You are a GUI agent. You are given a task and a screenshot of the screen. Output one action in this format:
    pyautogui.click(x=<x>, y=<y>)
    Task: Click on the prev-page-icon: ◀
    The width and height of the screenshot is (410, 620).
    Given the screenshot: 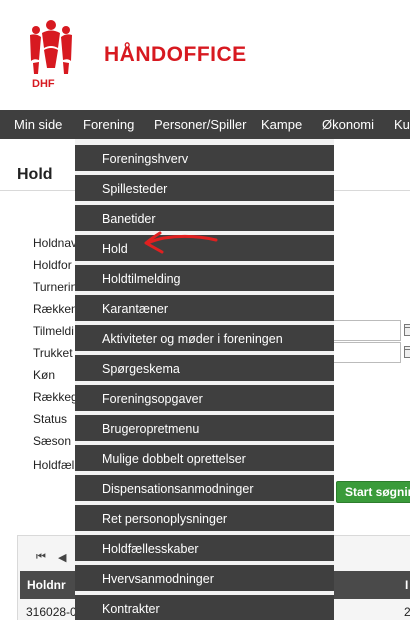 What is the action you would take?
    pyautogui.click(x=62, y=557)
    